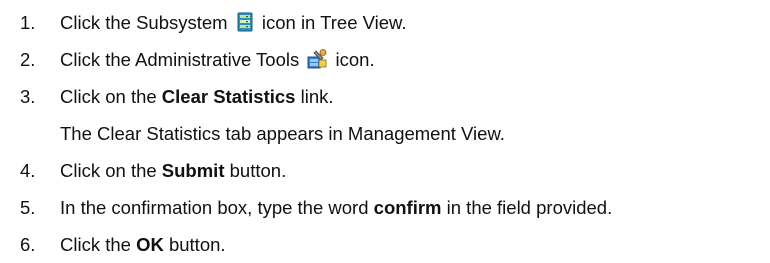 This screenshot has width=770, height=263. I want to click on step-number: 1., so click(28, 22).